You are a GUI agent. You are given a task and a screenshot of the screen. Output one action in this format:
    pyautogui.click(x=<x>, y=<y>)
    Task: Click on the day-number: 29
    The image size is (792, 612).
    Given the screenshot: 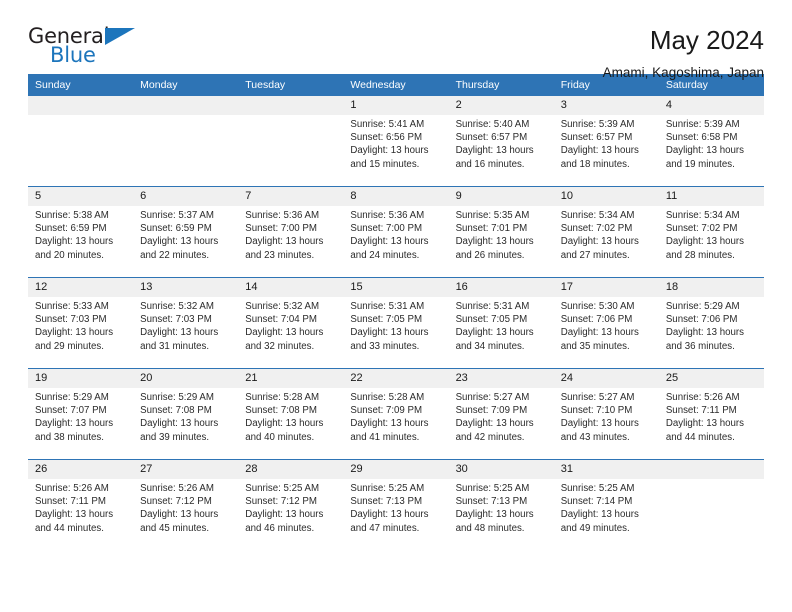 What is the action you would take?
    pyautogui.click(x=396, y=469)
    